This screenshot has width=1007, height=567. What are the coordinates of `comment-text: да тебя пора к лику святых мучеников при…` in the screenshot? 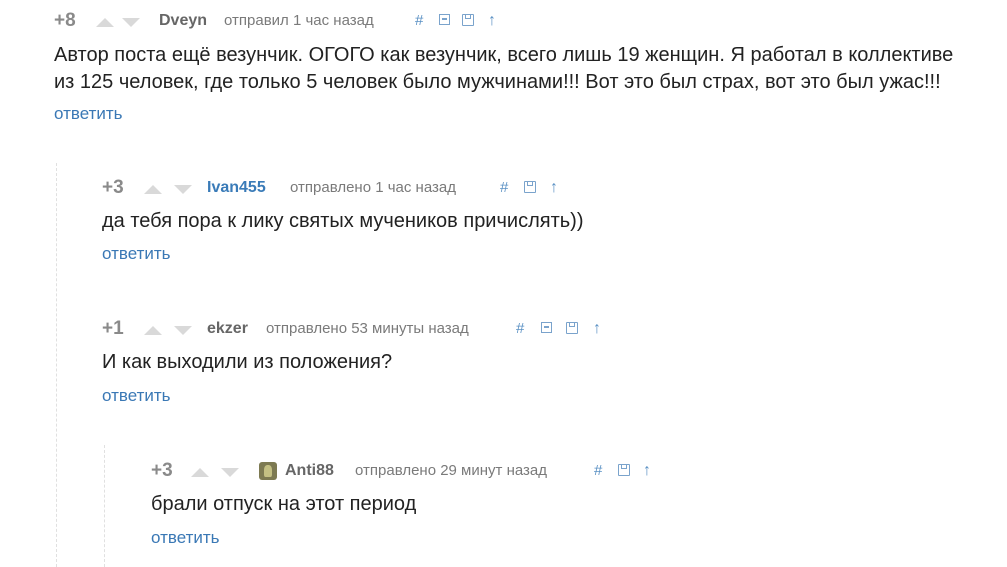 It's located at (343, 221).